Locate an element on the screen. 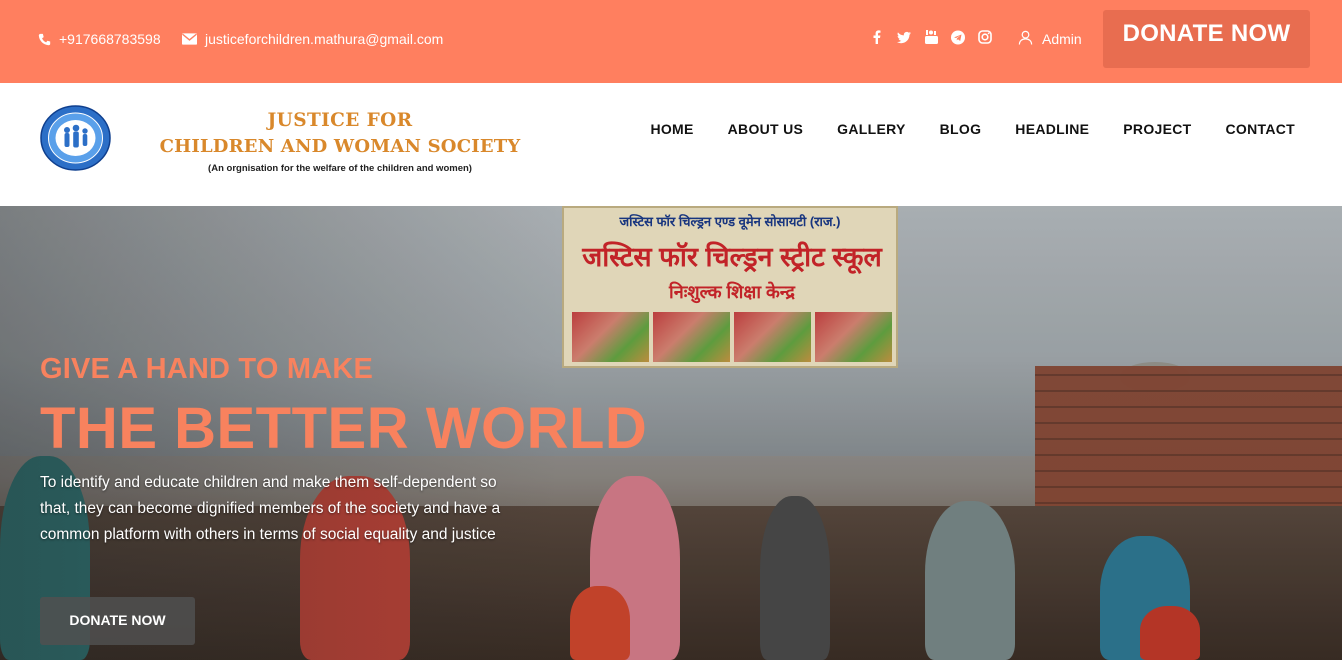 Image resolution: width=1342 pixels, height=660 pixels. hero-kicker: GIVE A HAND TO MAKE is located at coordinates (207, 369).